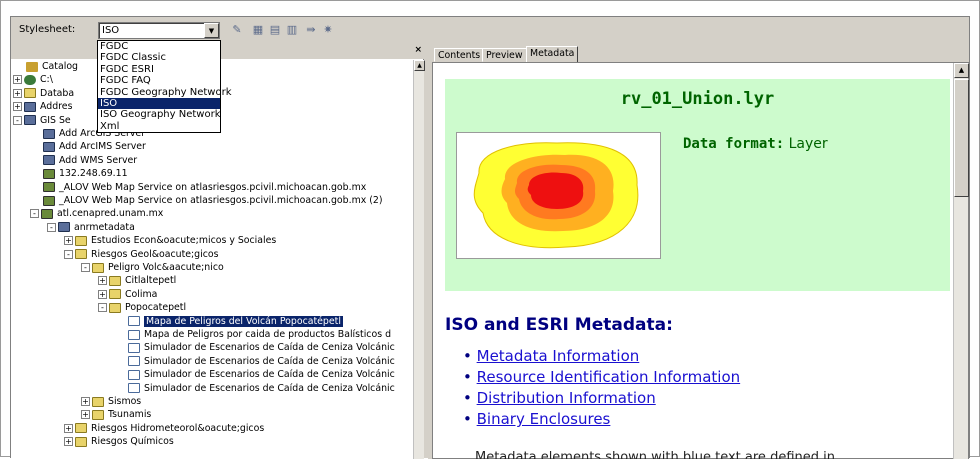  What do you see at coordinates (159, 103) in the screenshot?
I see `dropdown-option: ISO` at bounding box center [159, 103].